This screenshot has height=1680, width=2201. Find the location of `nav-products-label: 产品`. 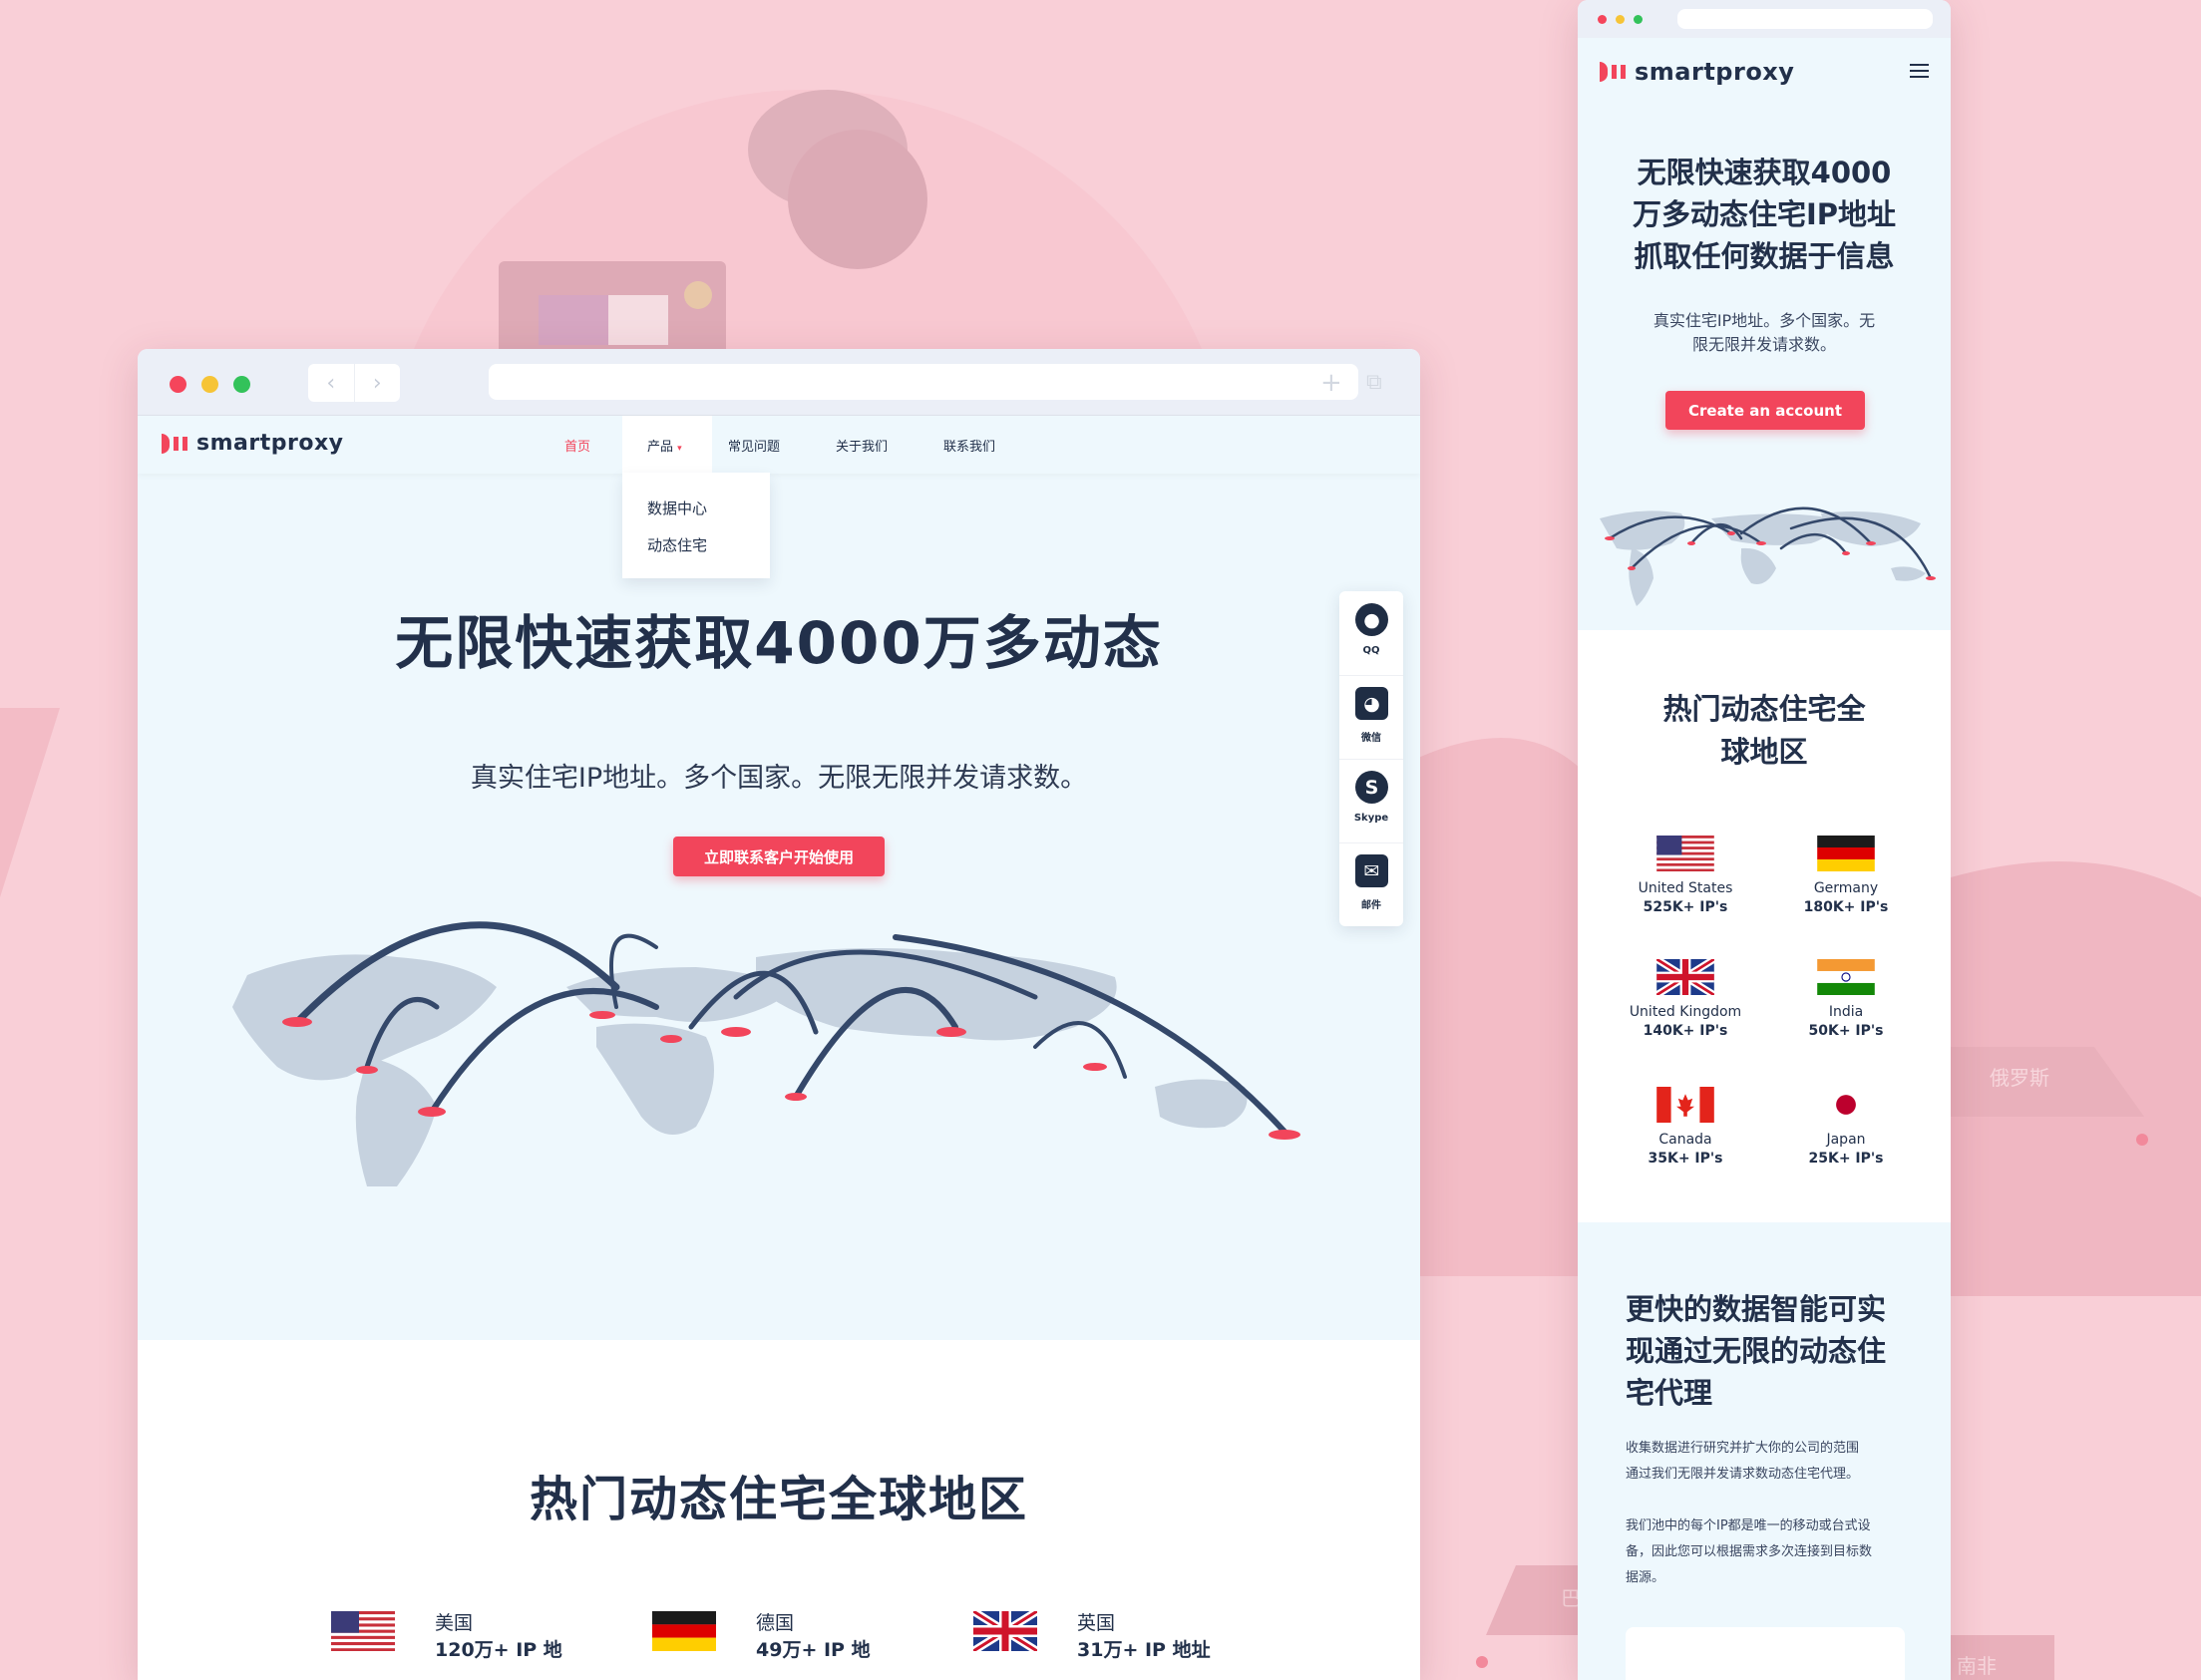

nav-products-label: 产品 is located at coordinates (660, 447).